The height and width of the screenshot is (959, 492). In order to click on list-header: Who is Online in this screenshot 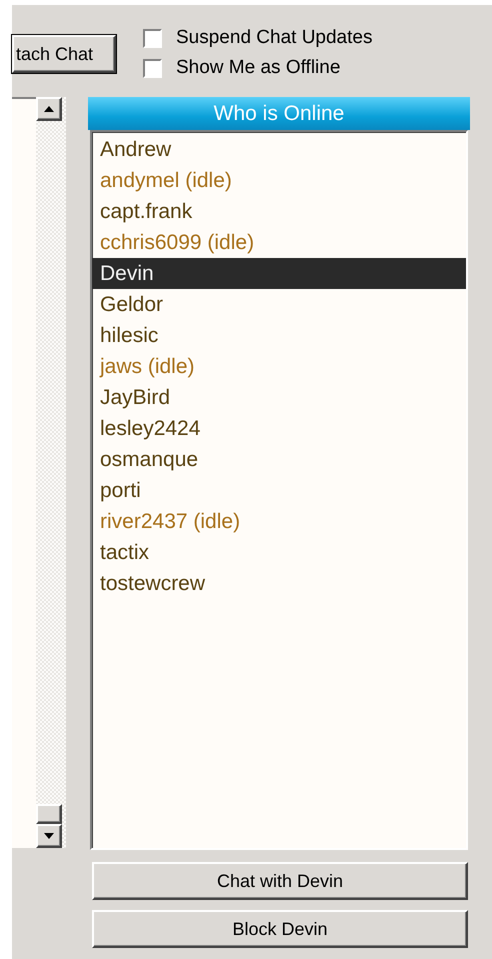, I will do `click(279, 113)`.